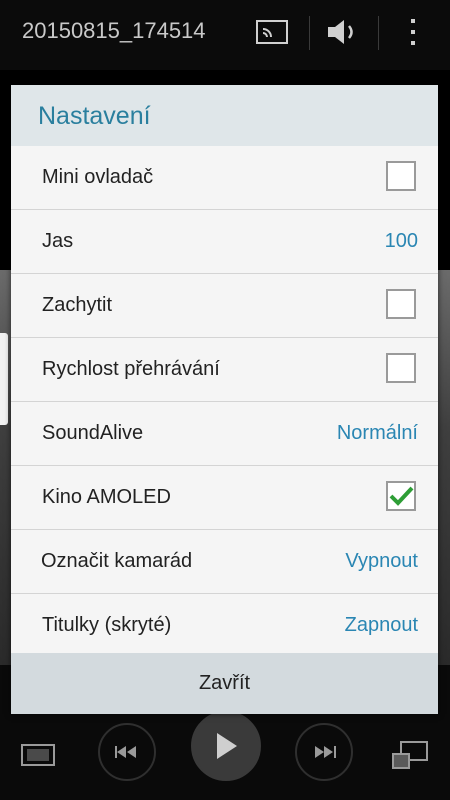 The height and width of the screenshot is (800, 450). Describe the element at coordinates (224, 498) in the screenshot. I see `setting-row-cinema-amoled: Kino AMOLED` at that location.